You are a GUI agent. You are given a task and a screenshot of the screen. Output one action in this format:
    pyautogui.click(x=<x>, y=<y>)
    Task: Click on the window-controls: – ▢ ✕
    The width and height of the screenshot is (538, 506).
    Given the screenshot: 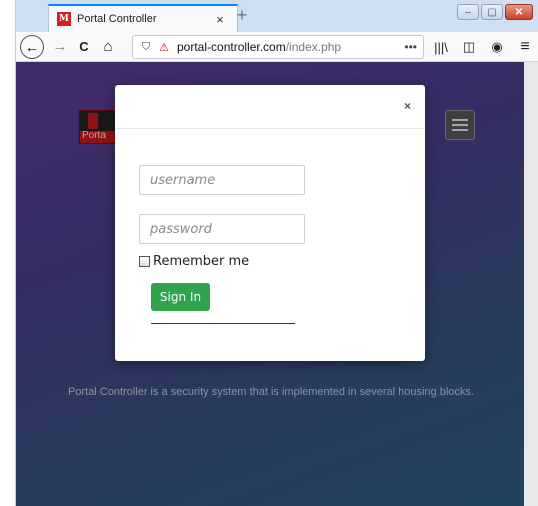 What is the action you would take?
    pyautogui.click(x=495, y=12)
    